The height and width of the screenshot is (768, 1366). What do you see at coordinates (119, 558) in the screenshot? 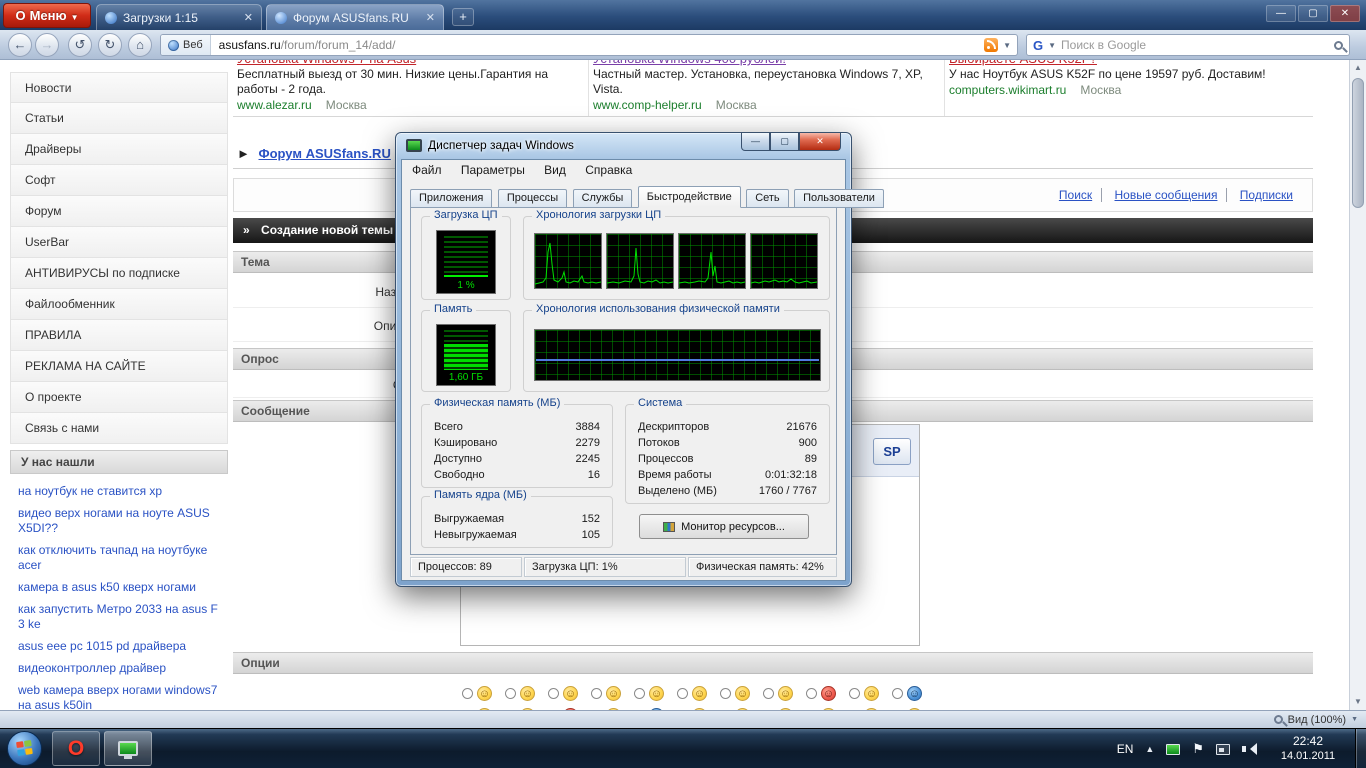
I see `found-link: как отключить тачпад на ноутбуке acer` at bounding box center [119, 558].